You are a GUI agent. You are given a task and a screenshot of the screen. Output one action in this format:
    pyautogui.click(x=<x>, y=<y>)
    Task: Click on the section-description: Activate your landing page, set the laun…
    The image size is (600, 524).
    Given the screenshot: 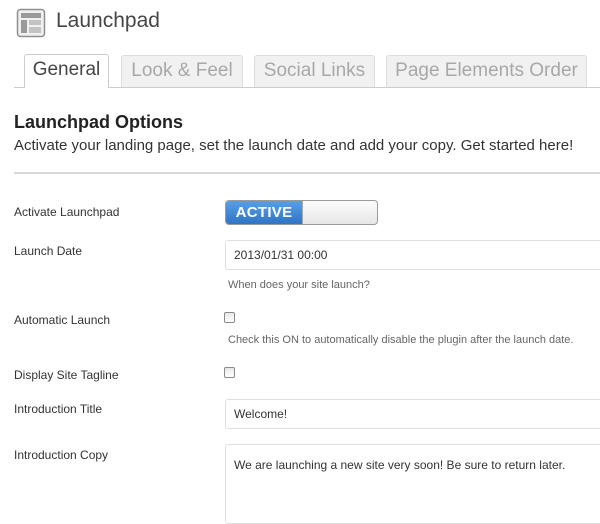 What is the action you would take?
    pyautogui.click(x=294, y=145)
    